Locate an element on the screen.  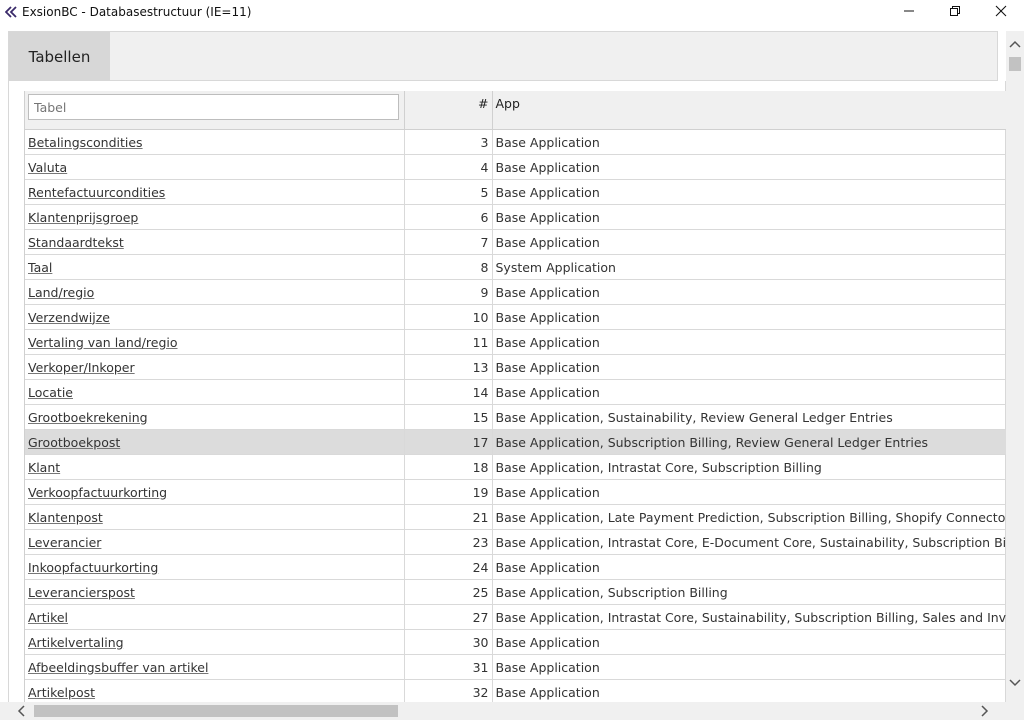
table-name-link: Artikelpost is located at coordinates (61, 692).